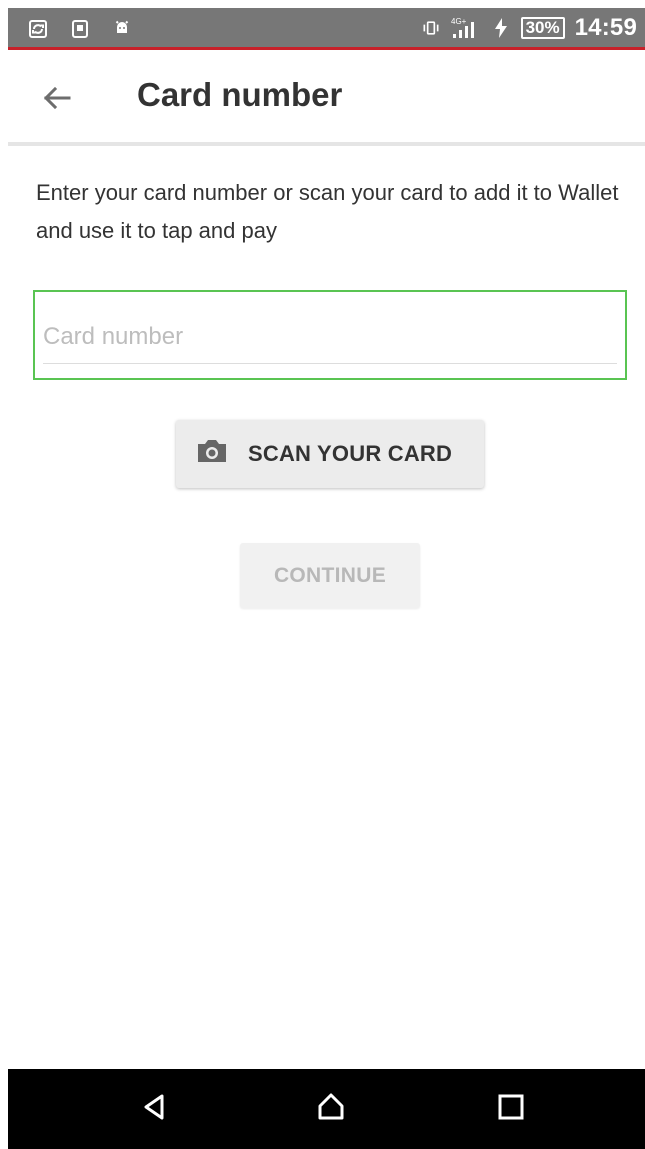 This screenshot has width=645, height=1149. Describe the element at coordinates (466, 27) in the screenshot. I see `signal-icon: 4G+` at that location.